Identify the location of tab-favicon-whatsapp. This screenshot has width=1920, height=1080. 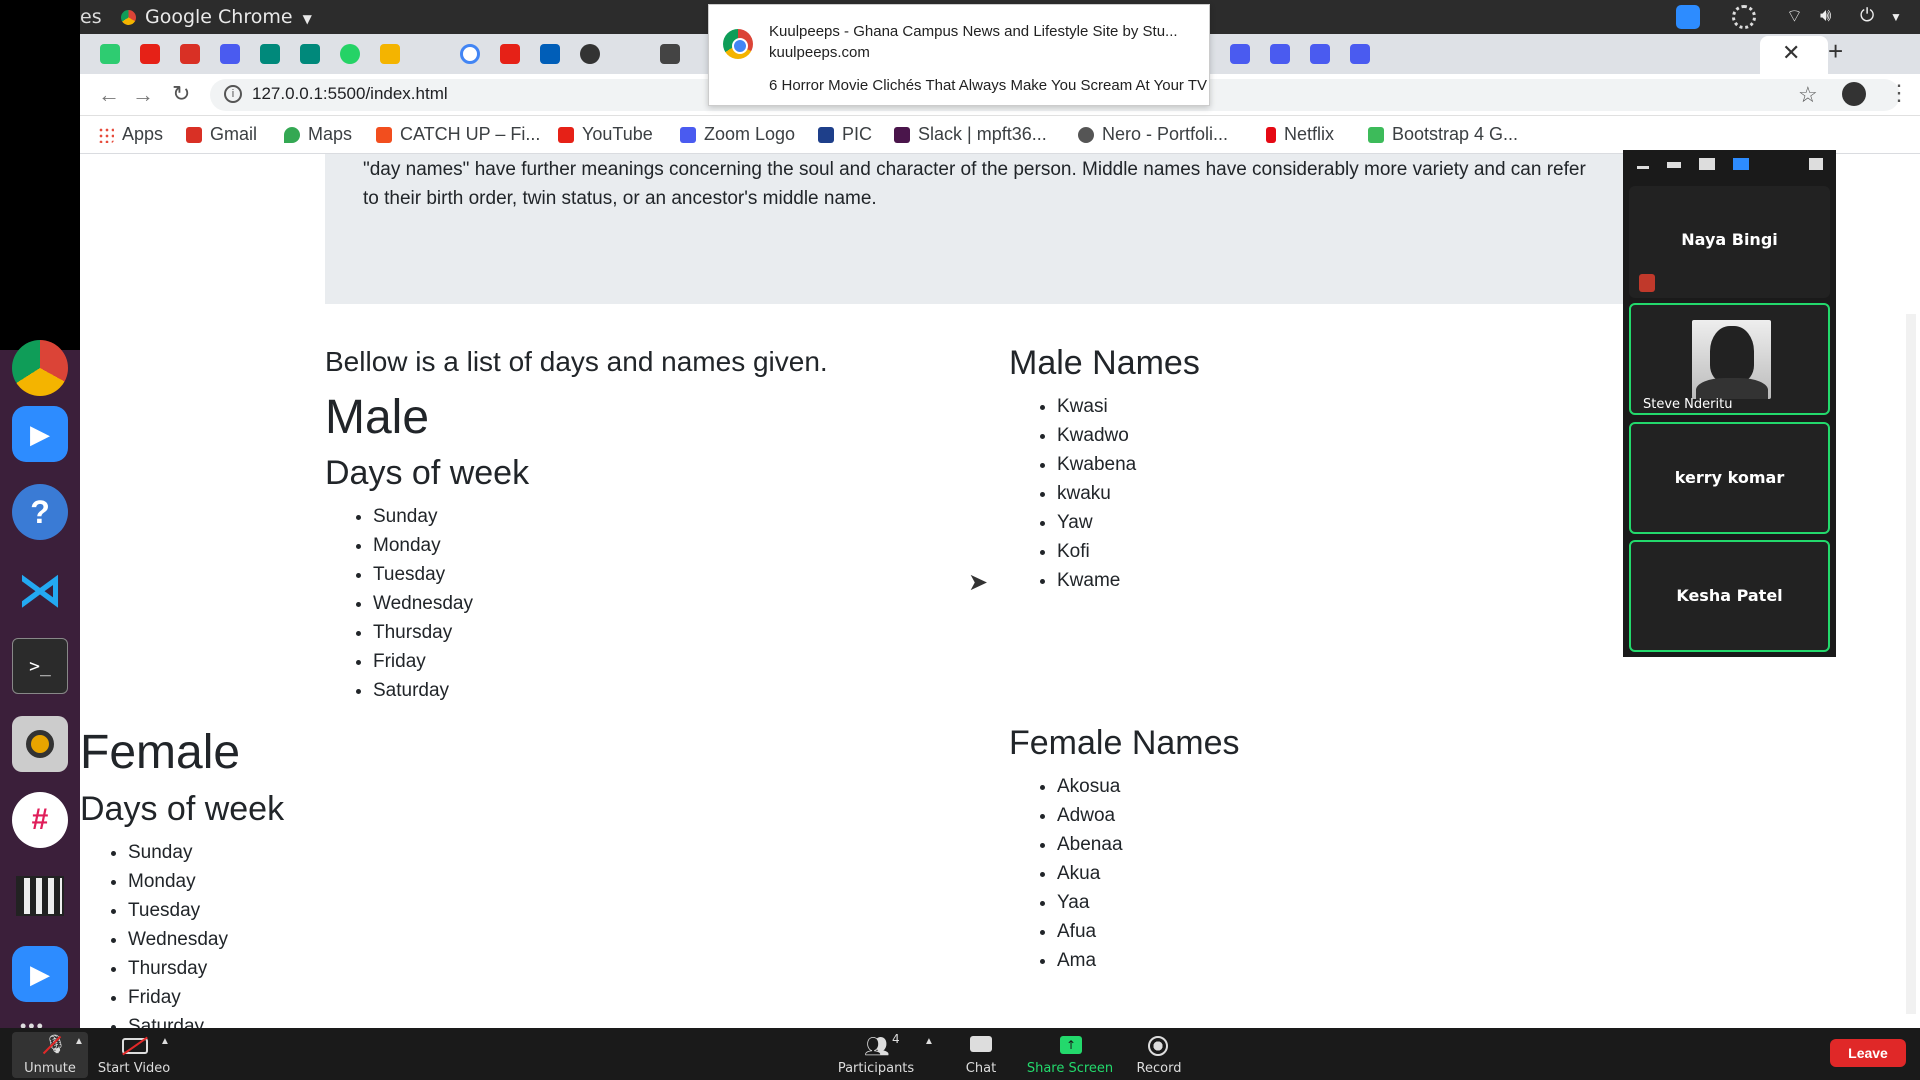
(350, 54).